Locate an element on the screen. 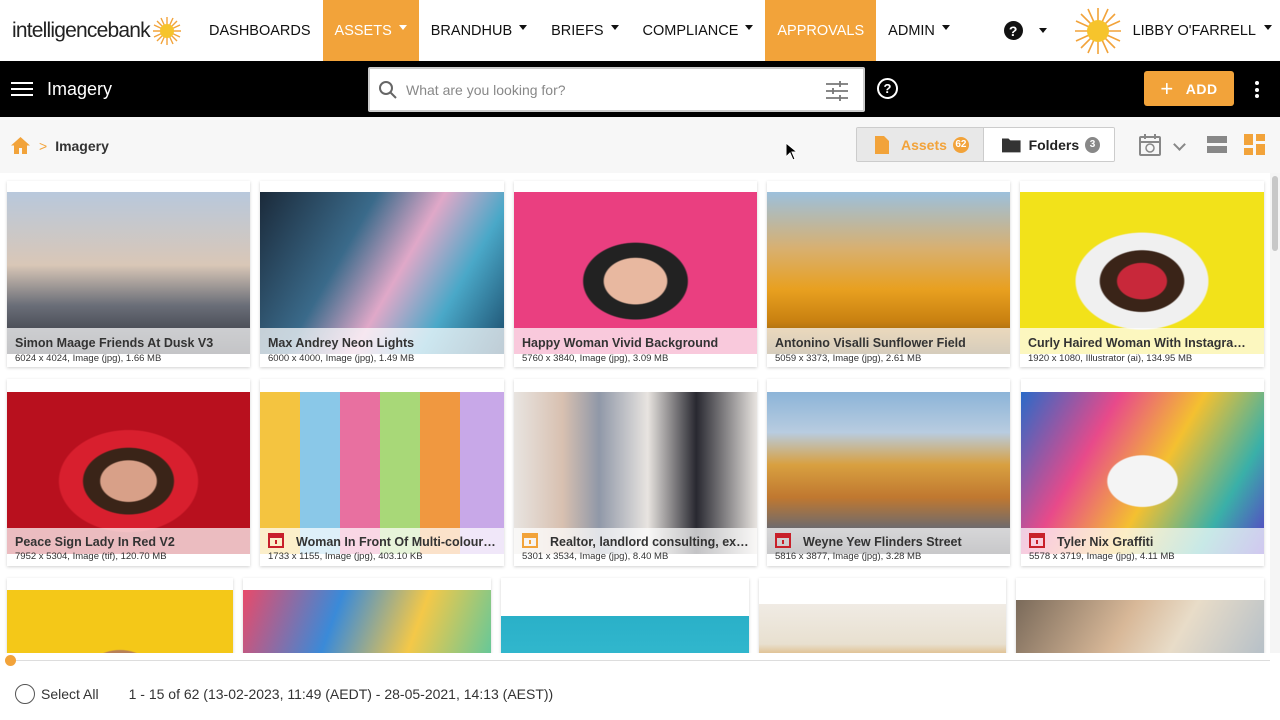  search-box is located at coordinates (616, 89).